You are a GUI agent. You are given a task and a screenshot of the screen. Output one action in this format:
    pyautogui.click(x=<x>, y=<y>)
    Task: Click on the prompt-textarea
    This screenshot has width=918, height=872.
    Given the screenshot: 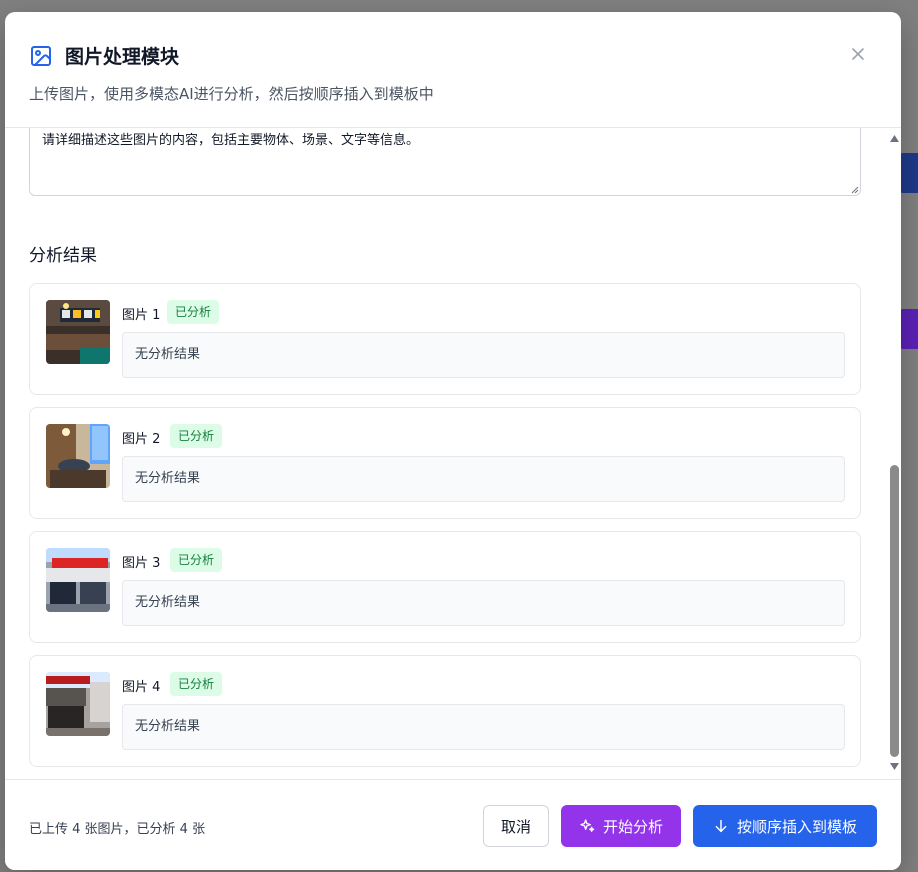 What is the action you would take?
    pyautogui.click(x=445, y=162)
    